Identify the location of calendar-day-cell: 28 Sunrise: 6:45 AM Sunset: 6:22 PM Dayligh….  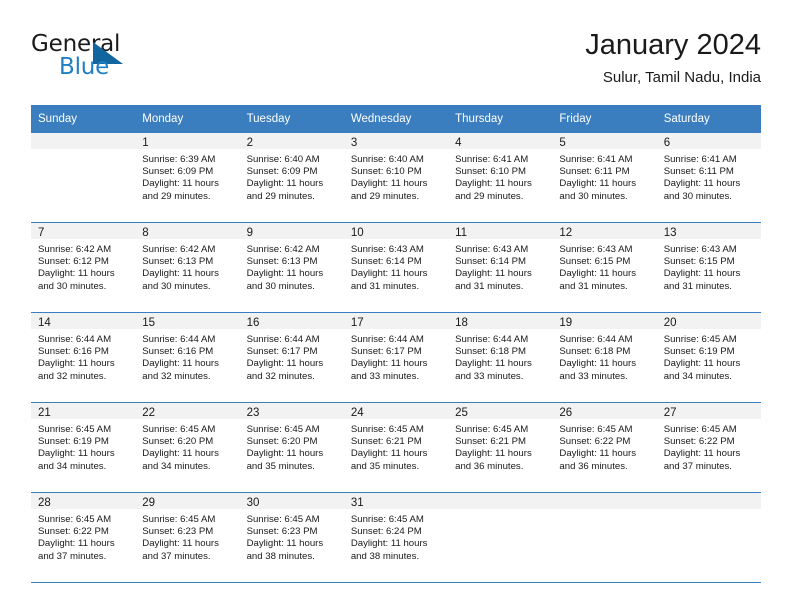
(83, 537).